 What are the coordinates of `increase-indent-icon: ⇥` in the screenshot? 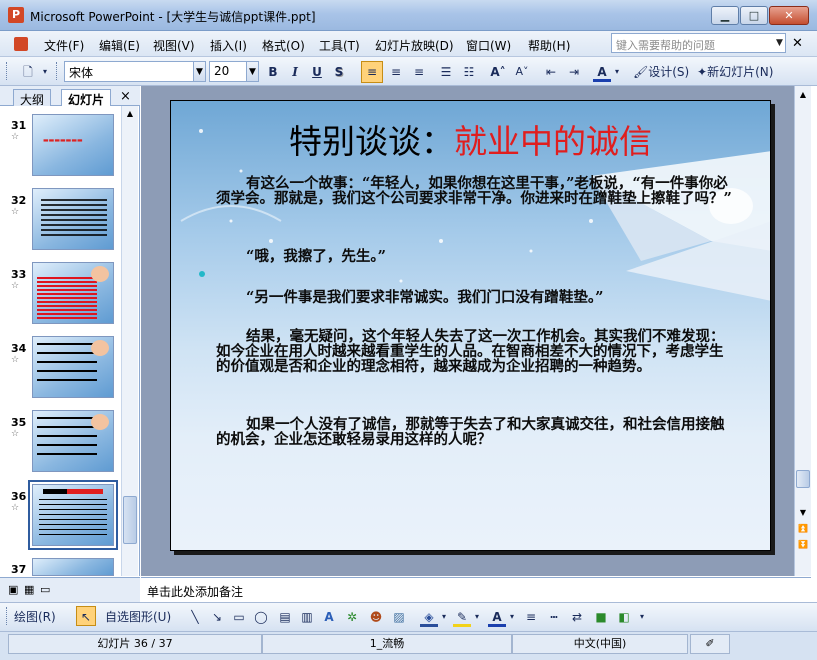 It's located at (574, 72).